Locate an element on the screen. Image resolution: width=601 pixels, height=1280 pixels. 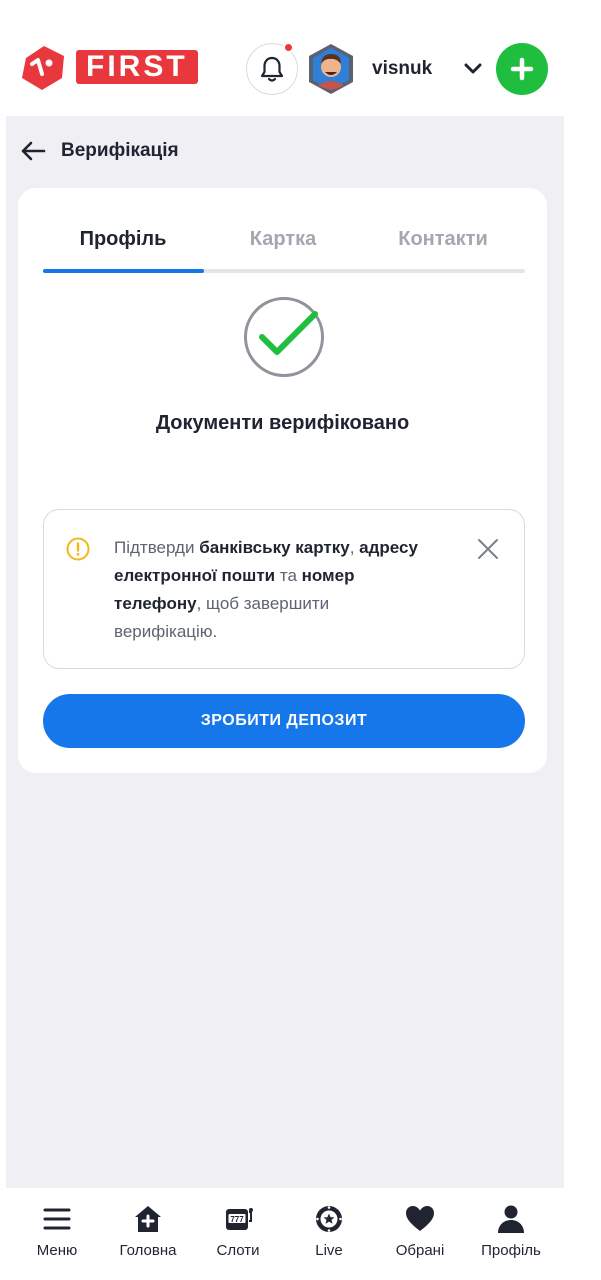
svg-text: 777 is located at coordinates (237, 1219).